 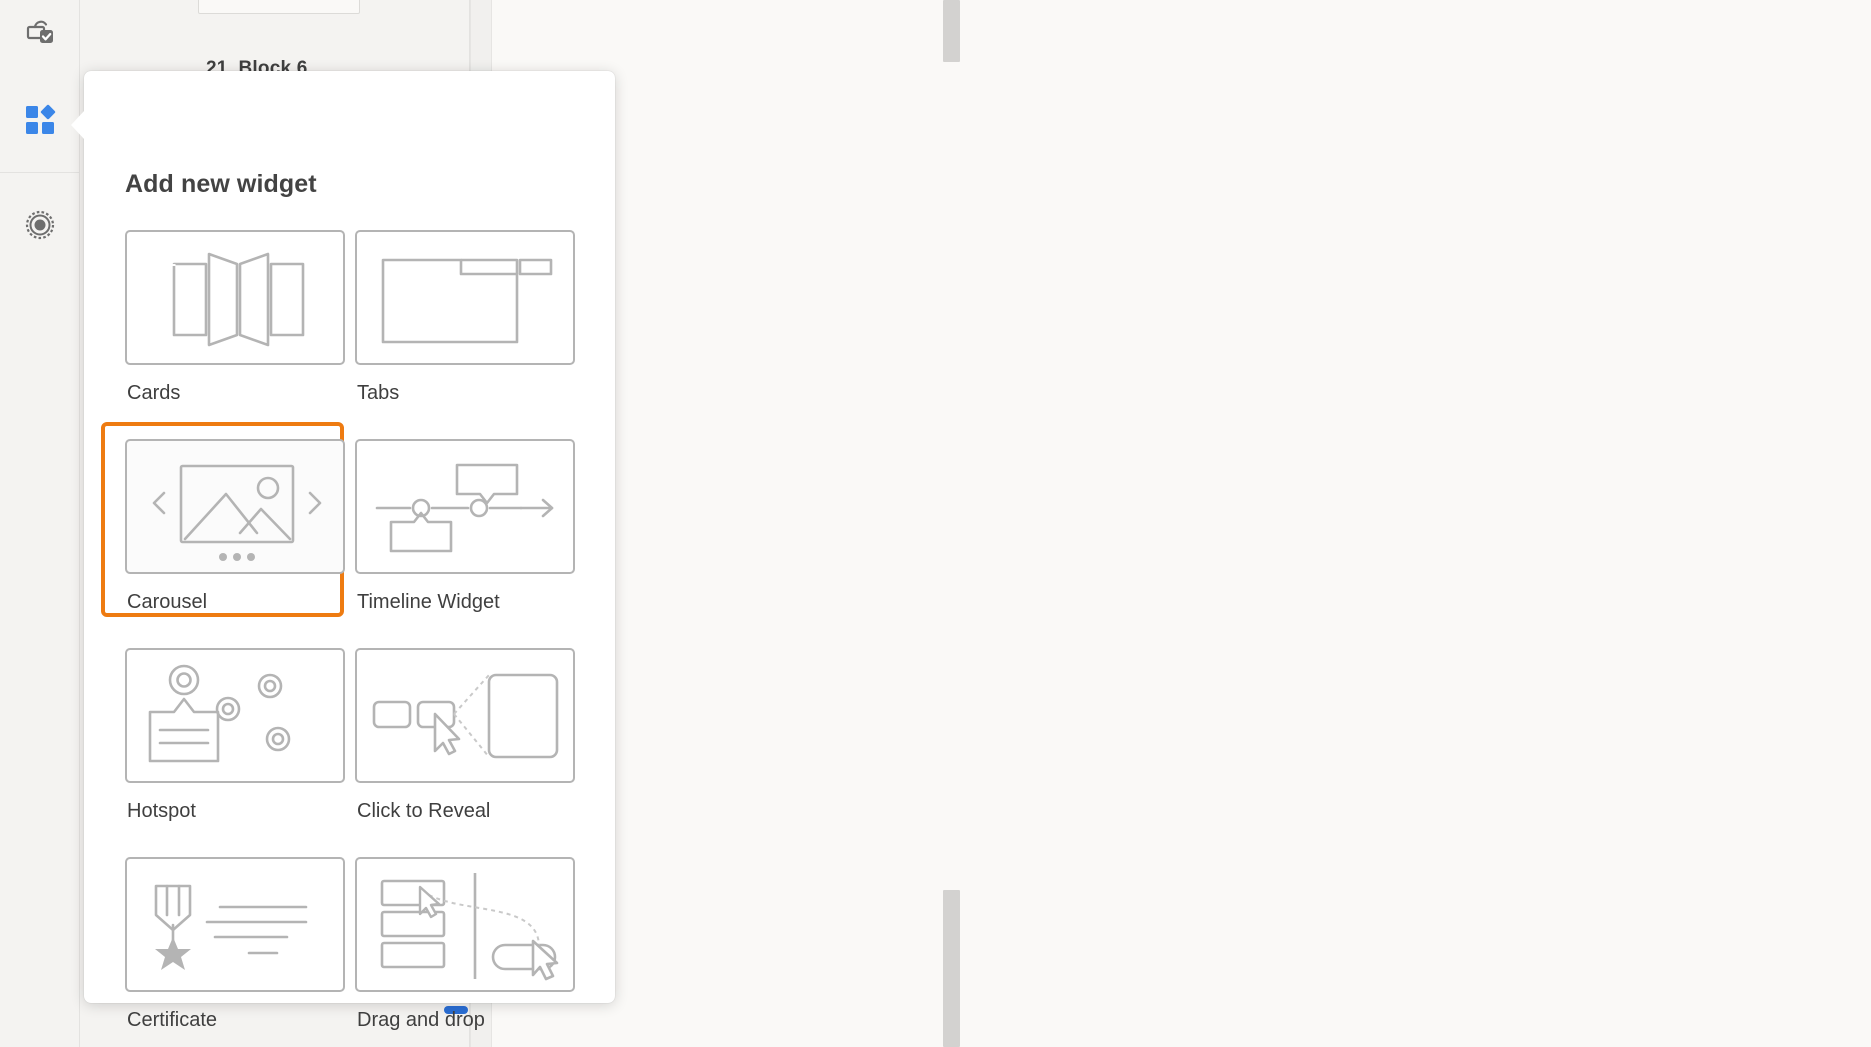 I want to click on rail-item-widgets, so click(x=39, y=120).